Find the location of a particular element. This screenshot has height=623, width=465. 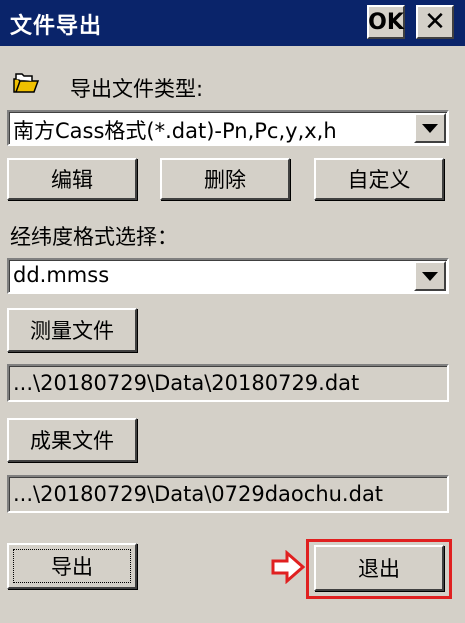

delete-button: 删除 is located at coordinates (225, 179).